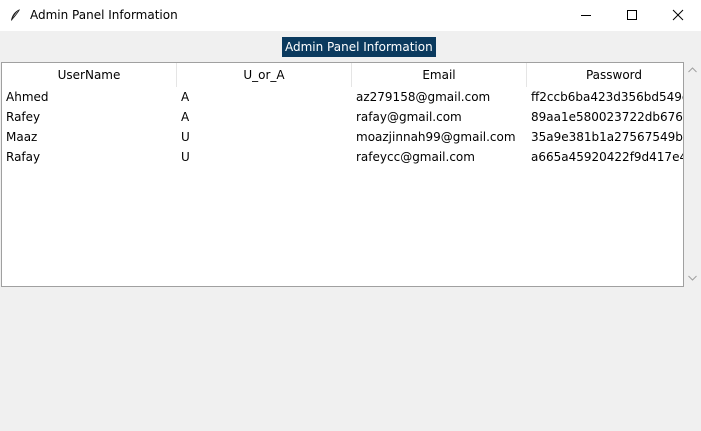  I want to click on cell-username: Rafay, so click(23, 157).